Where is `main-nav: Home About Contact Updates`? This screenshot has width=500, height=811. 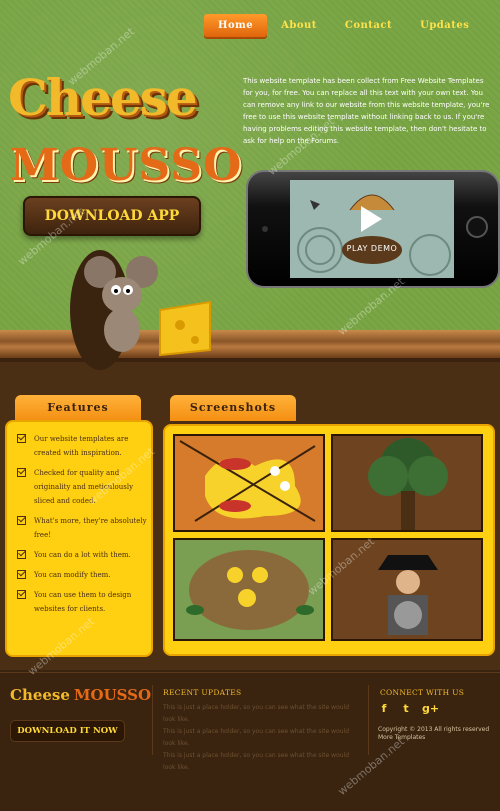
main-nav: Home About Contact Updates is located at coordinates (343, 25).